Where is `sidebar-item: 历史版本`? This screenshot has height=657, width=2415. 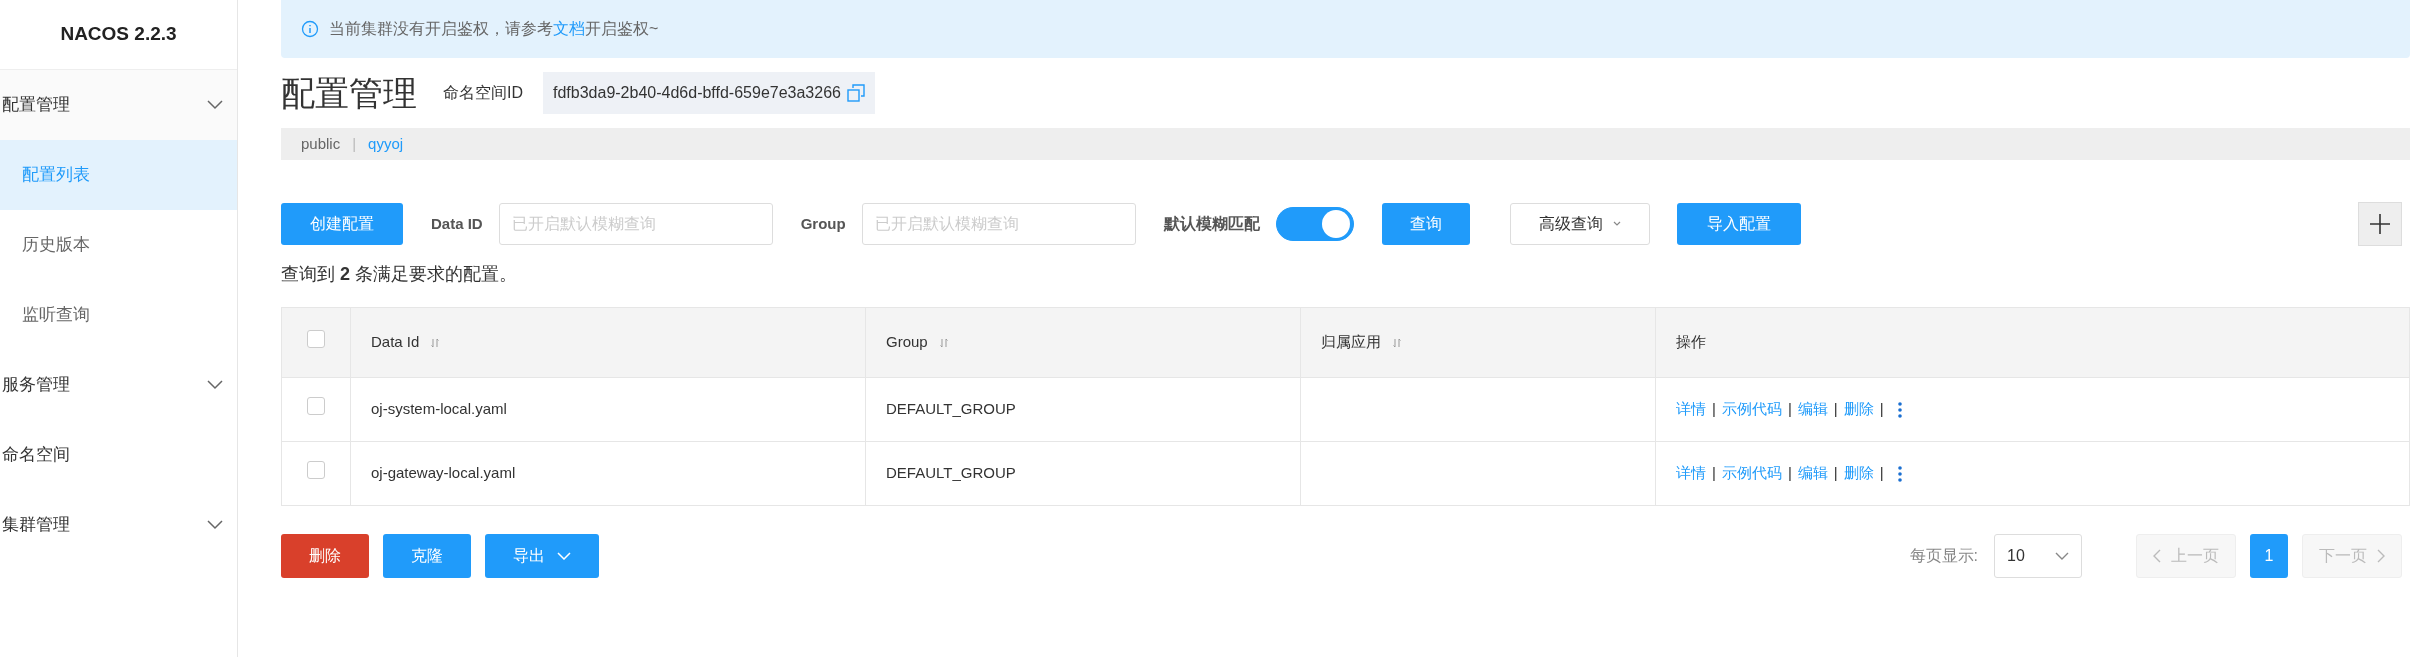
sidebar-item: 历史版本 is located at coordinates (118, 245).